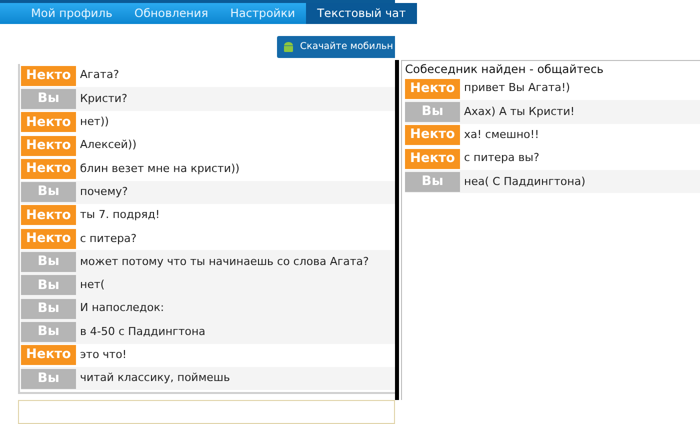  I want to click on message-text: может потому что ты начинаешь со слова Агата?, so click(224, 262).